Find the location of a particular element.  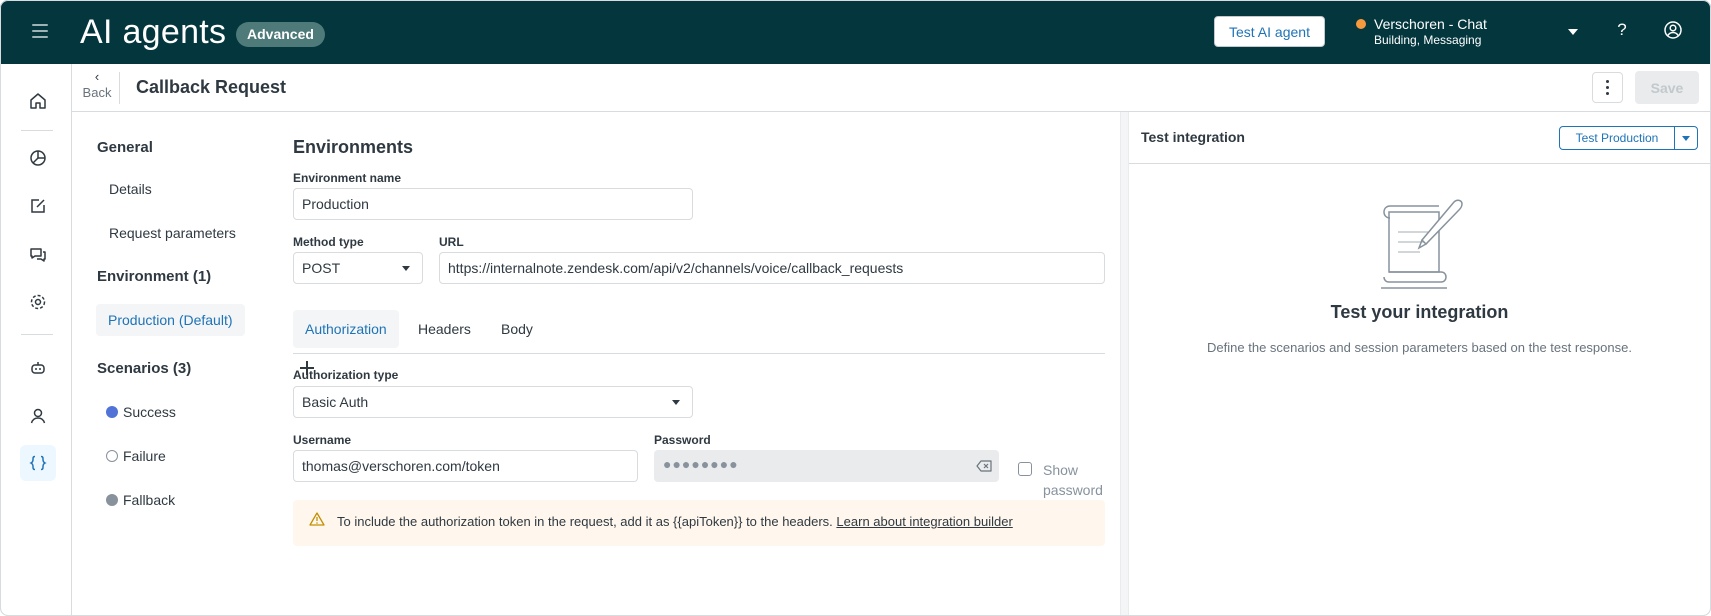

page-title: Callback Request is located at coordinates (211, 87).